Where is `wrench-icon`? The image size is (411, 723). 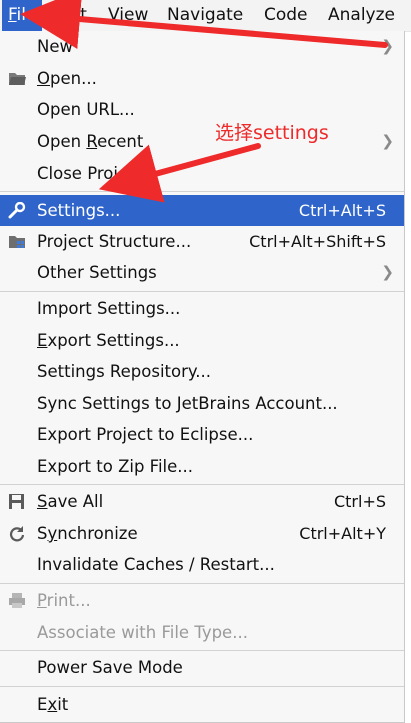
wrench-icon is located at coordinates (17, 210).